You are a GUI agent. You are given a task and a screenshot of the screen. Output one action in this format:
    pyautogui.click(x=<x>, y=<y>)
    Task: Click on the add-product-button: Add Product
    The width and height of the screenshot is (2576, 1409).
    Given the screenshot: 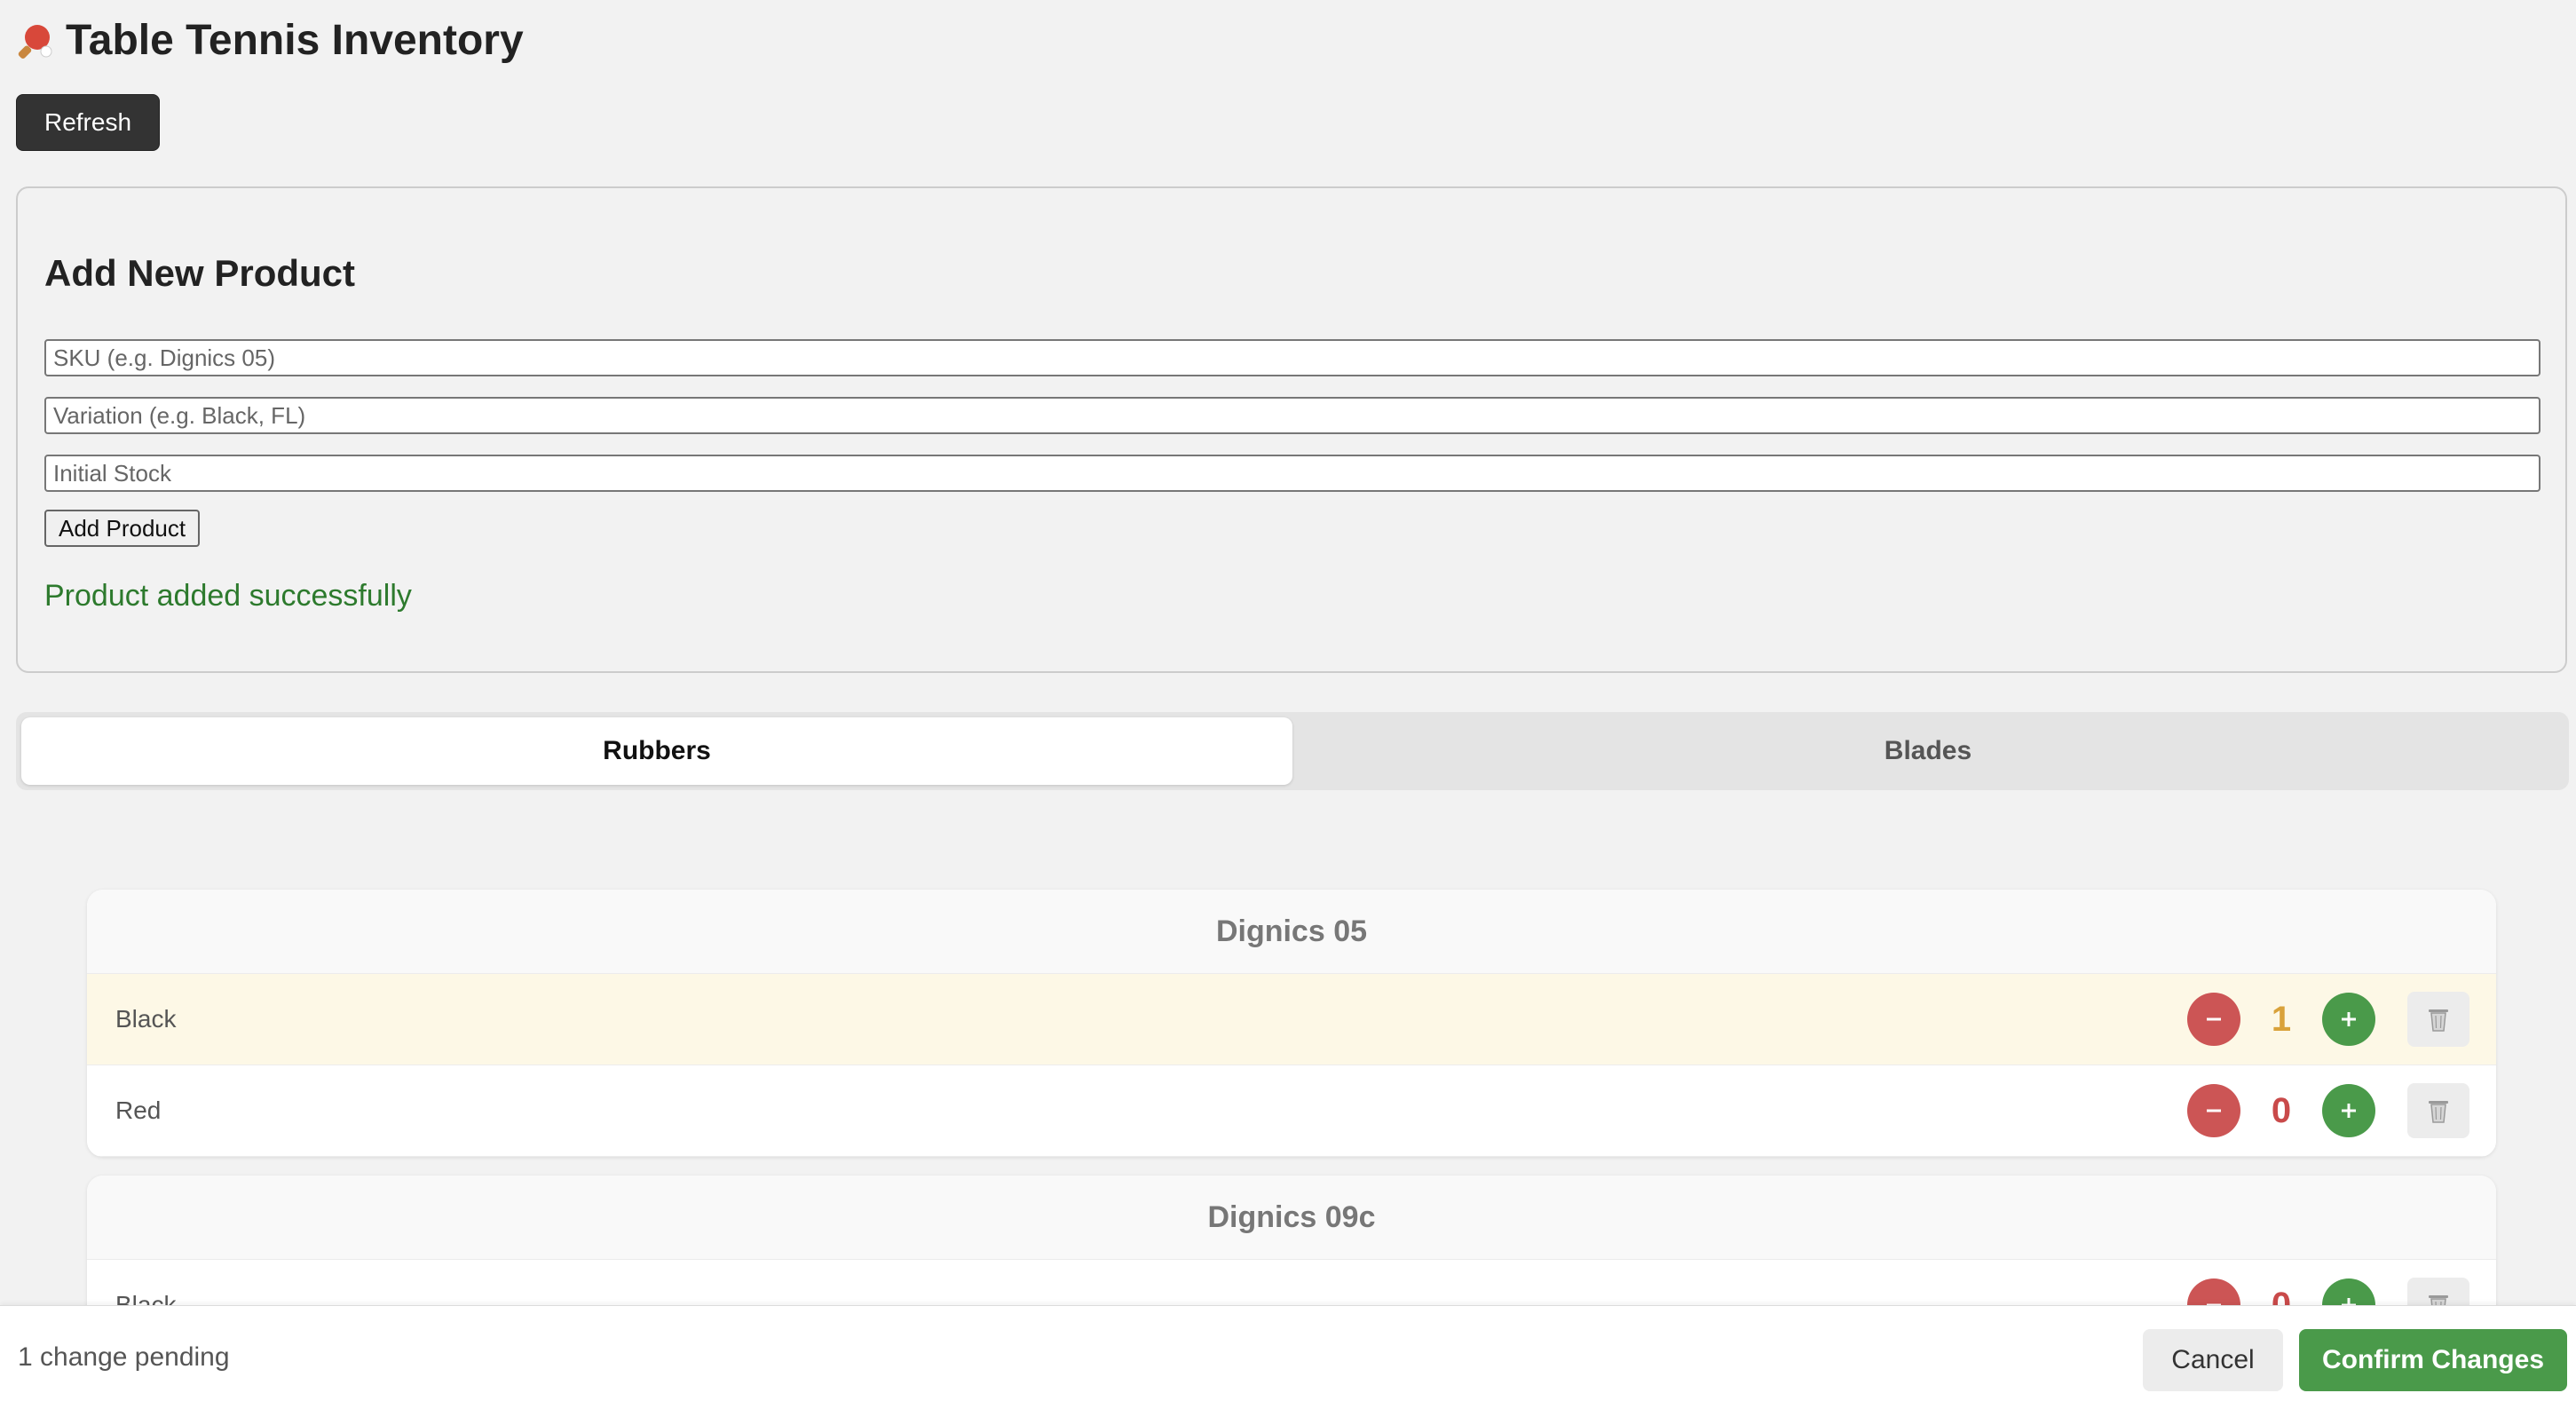 What is the action you would take?
    pyautogui.click(x=122, y=528)
    